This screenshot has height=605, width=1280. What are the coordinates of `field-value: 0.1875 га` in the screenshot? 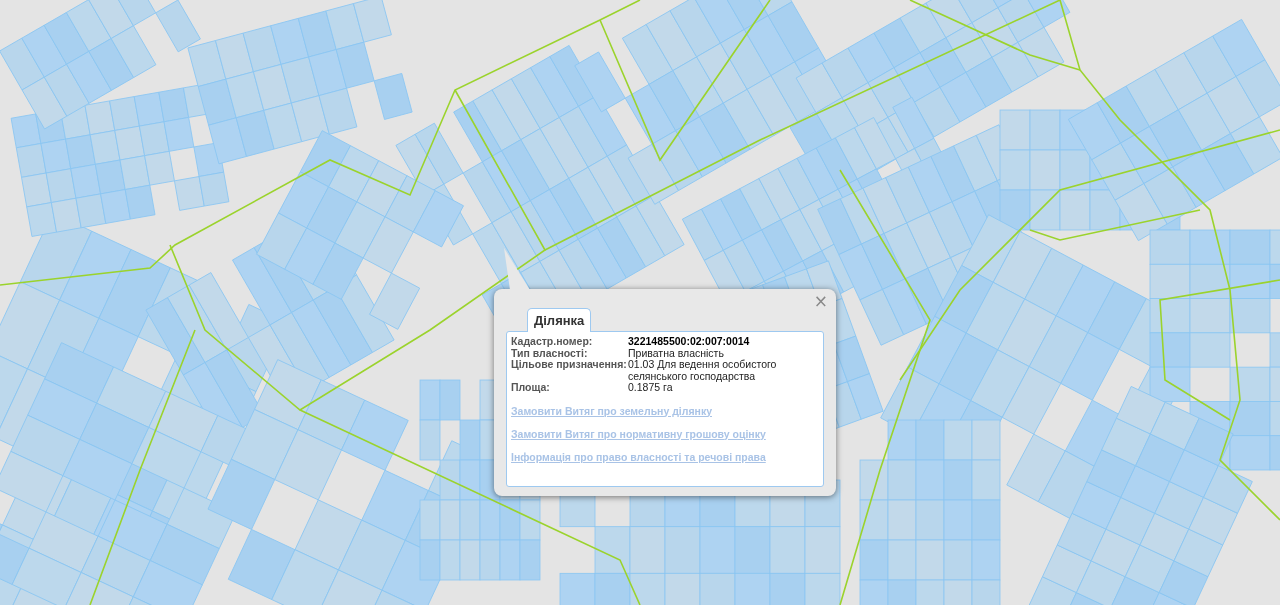 It's located at (650, 388).